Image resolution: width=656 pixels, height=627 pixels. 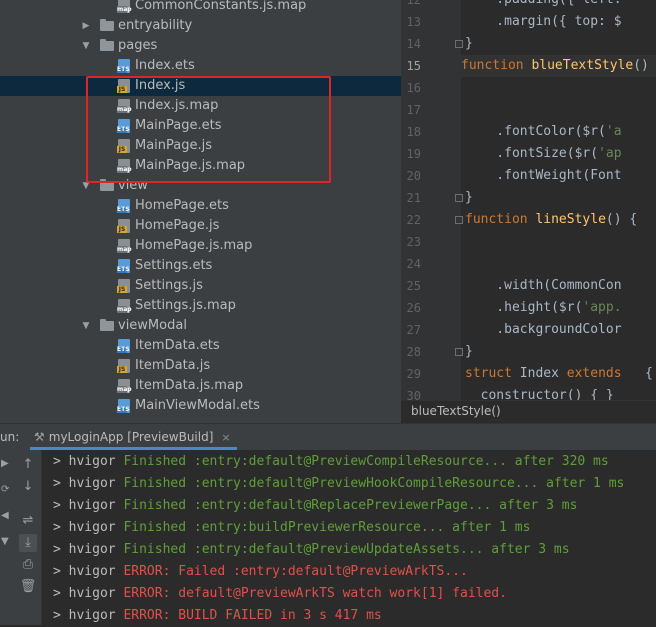 What do you see at coordinates (558, 66) in the screenshot?
I see `code-line: function blueTextStyle()` at bounding box center [558, 66].